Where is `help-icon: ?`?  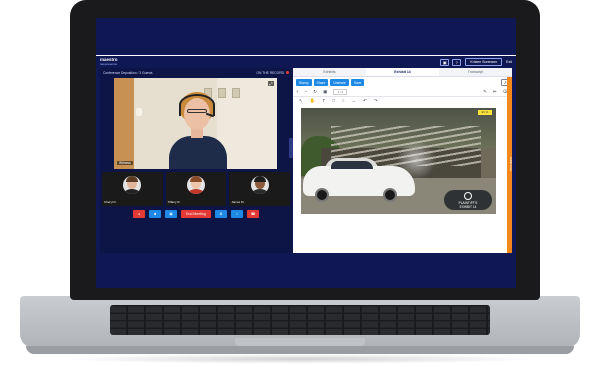
help-icon: ? is located at coordinates (457, 62).